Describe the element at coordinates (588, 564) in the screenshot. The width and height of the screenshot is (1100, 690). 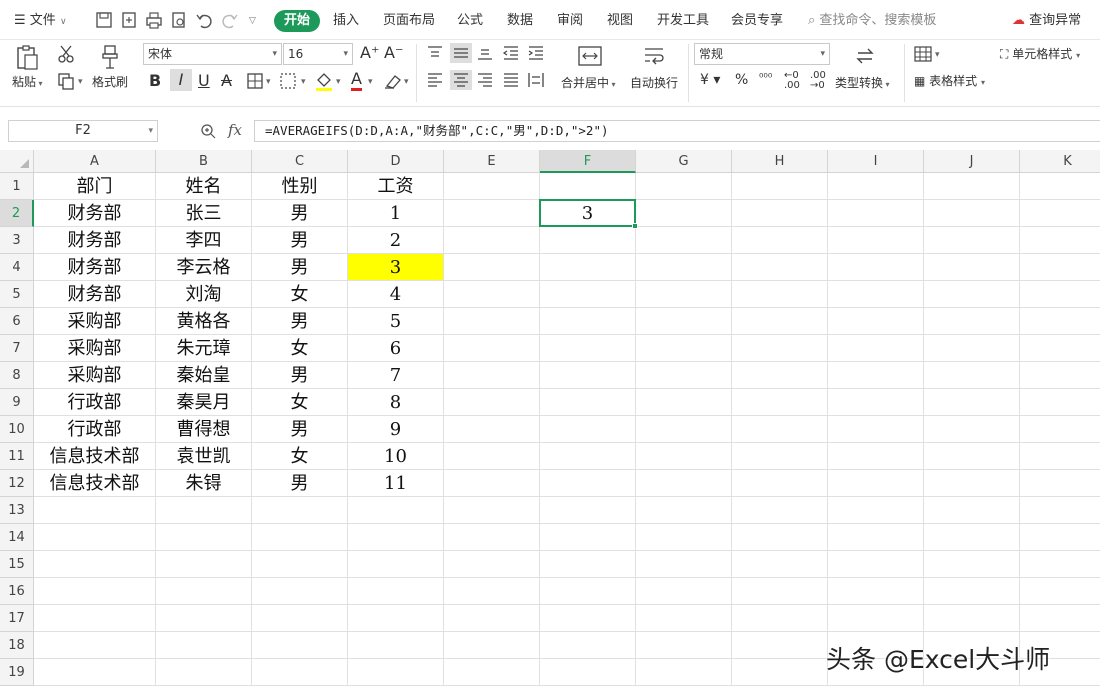
I see `cell-f15` at that location.